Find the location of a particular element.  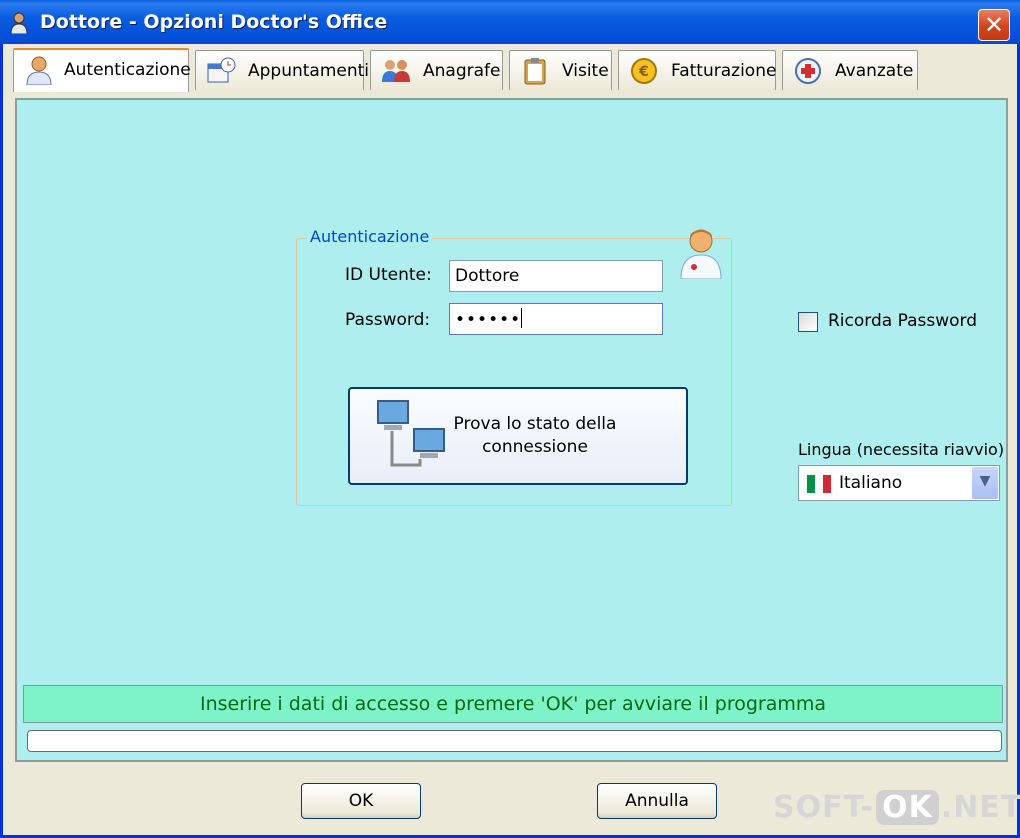

tab-label: Fatturazione is located at coordinates (724, 71).